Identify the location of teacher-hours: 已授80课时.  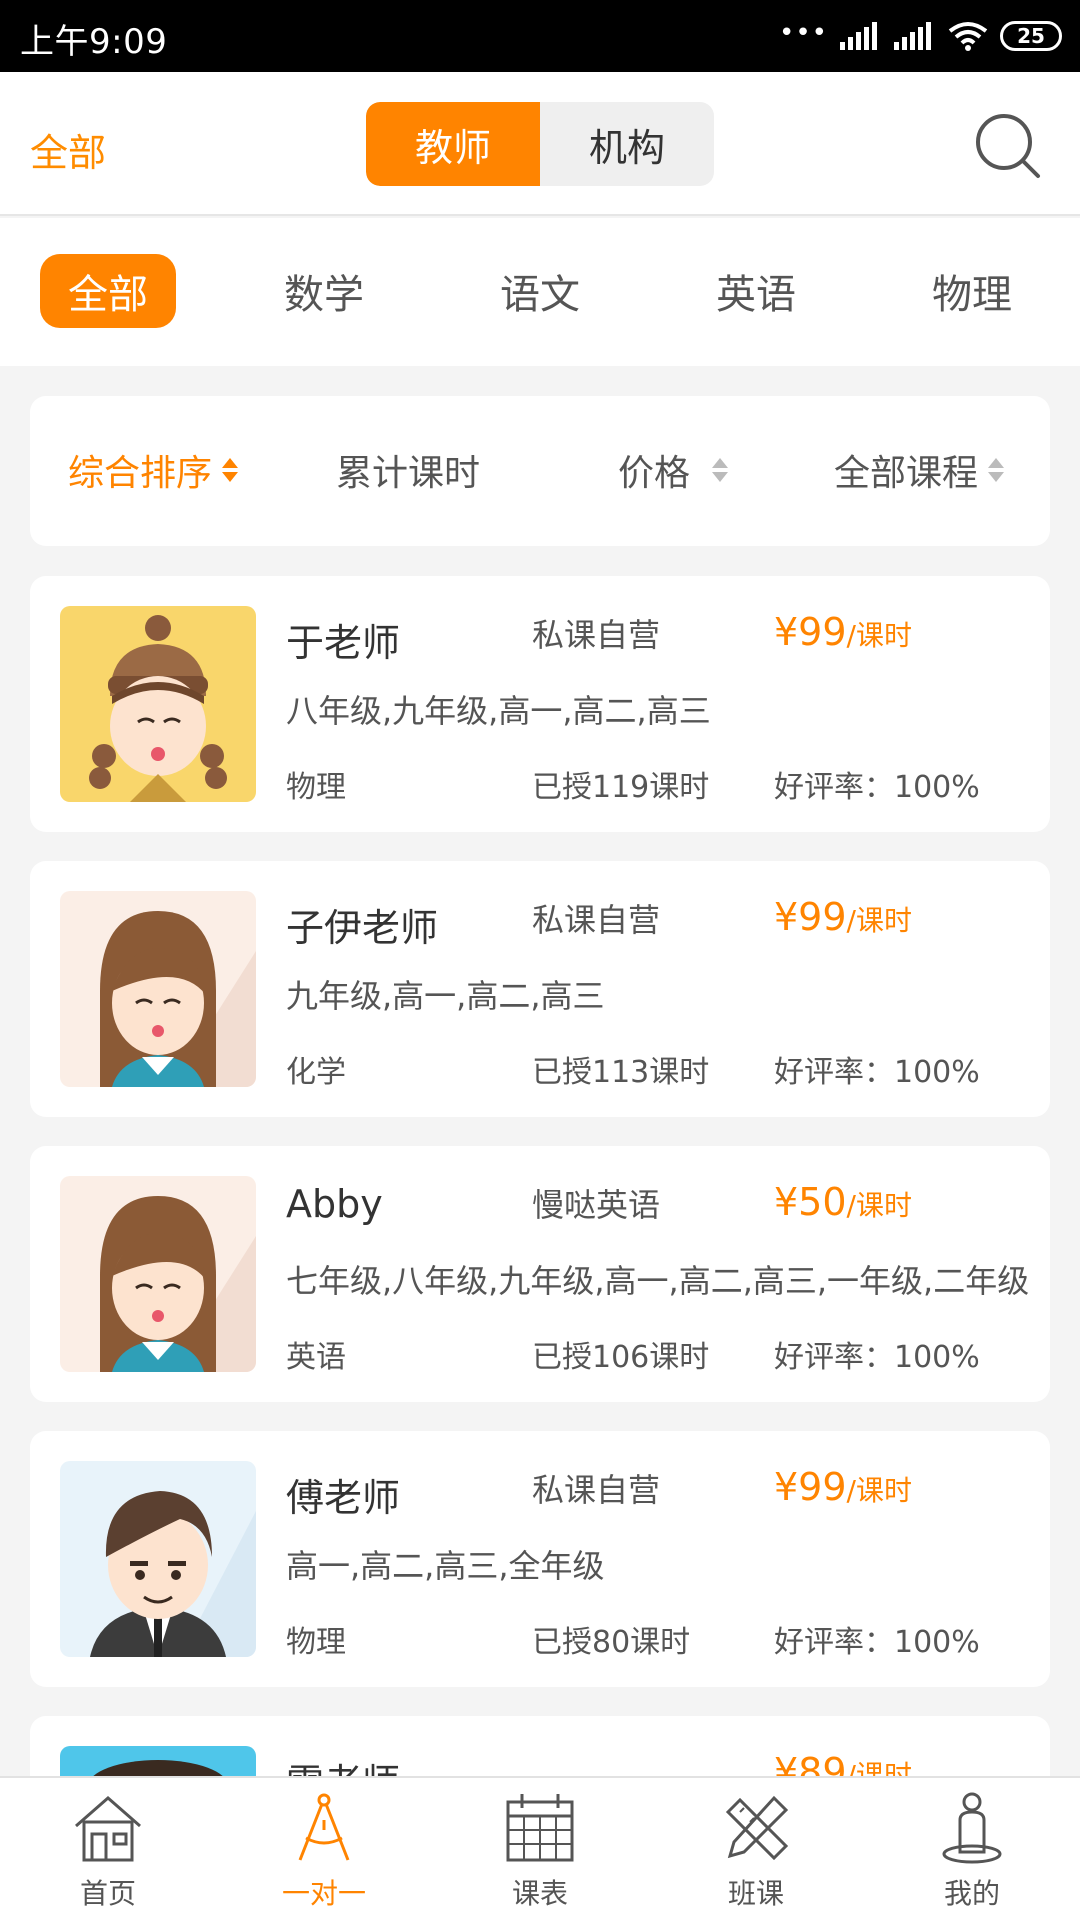
(611, 1642).